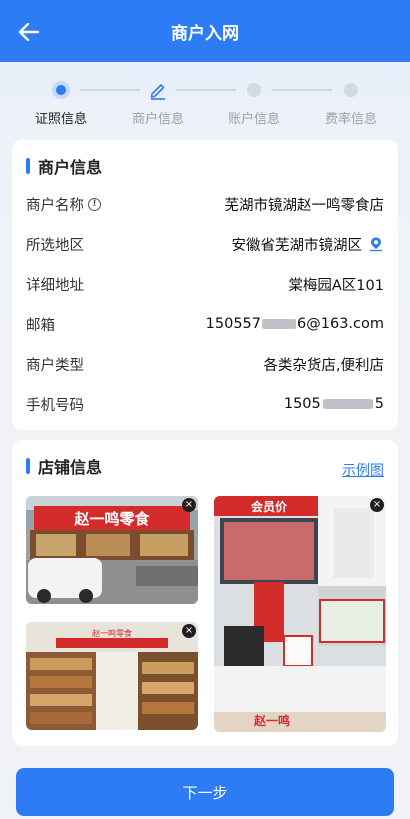  Describe the element at coordinates (205, 103) in the screenshot. I see `progress-steps: 证照信息 商户信息 账户信息 费率信息` at that location.